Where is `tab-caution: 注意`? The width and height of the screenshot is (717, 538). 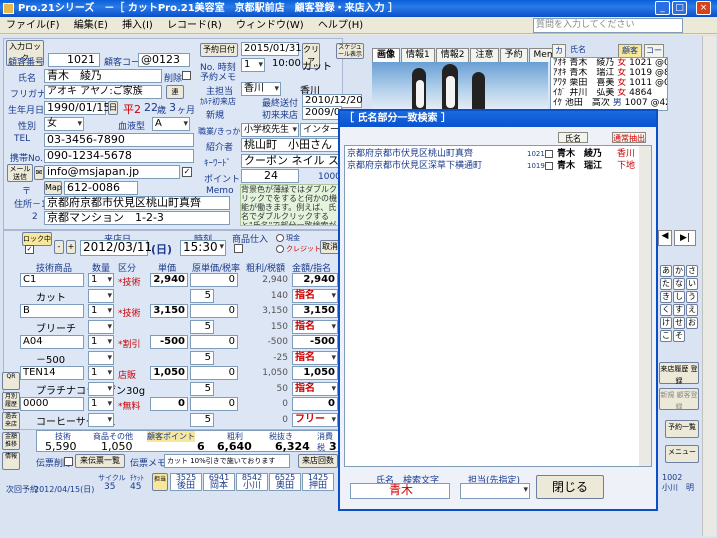 tab-caution: 注意 is located at coordinates (484, 55).